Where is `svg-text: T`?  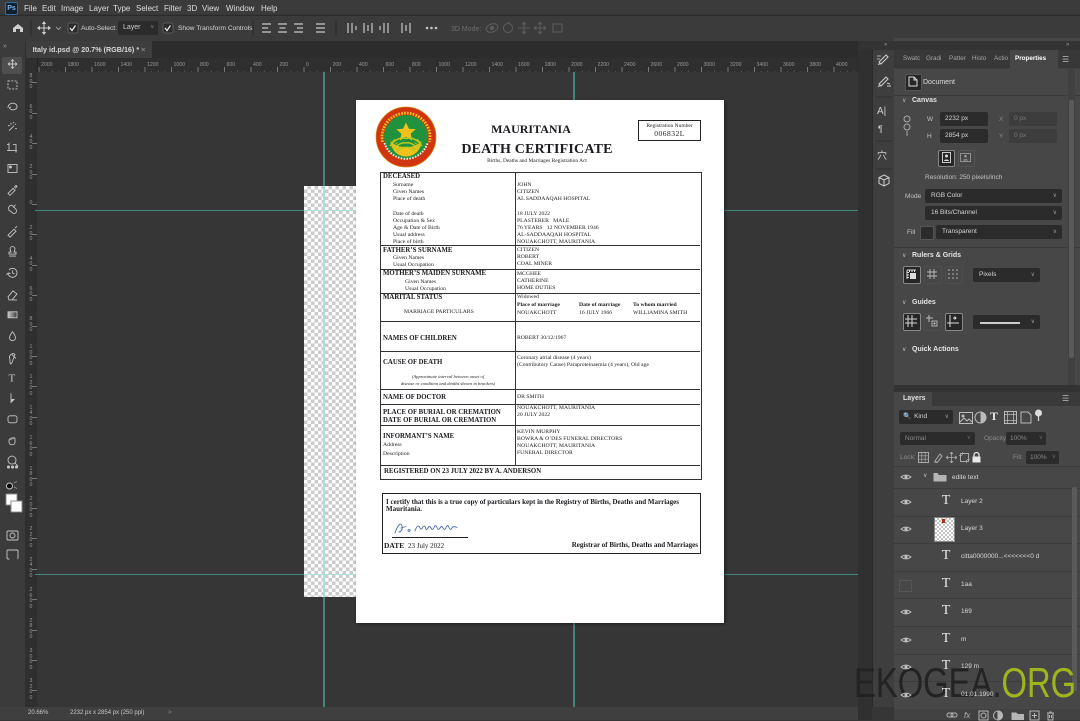 svg-text: T is located at coordinates (12, 379).